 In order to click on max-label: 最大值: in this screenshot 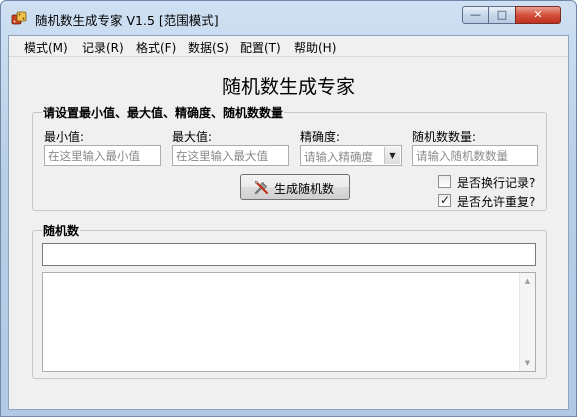, I will do `click(192, 137)`.